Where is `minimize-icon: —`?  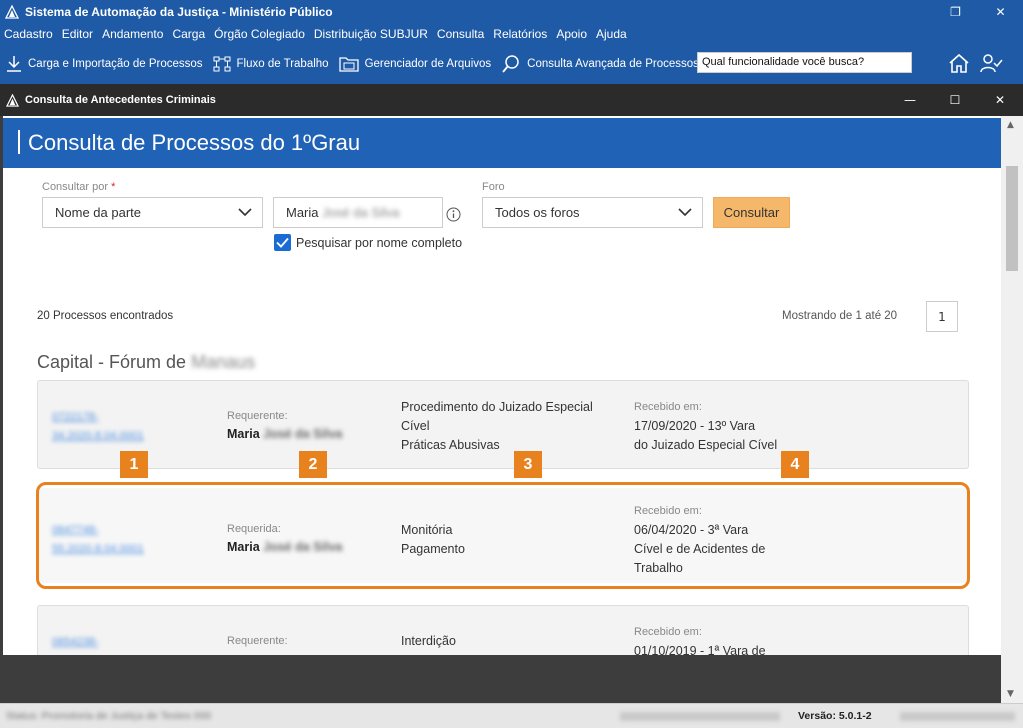 minimize-icon: — is located at coordinates (910, 100).